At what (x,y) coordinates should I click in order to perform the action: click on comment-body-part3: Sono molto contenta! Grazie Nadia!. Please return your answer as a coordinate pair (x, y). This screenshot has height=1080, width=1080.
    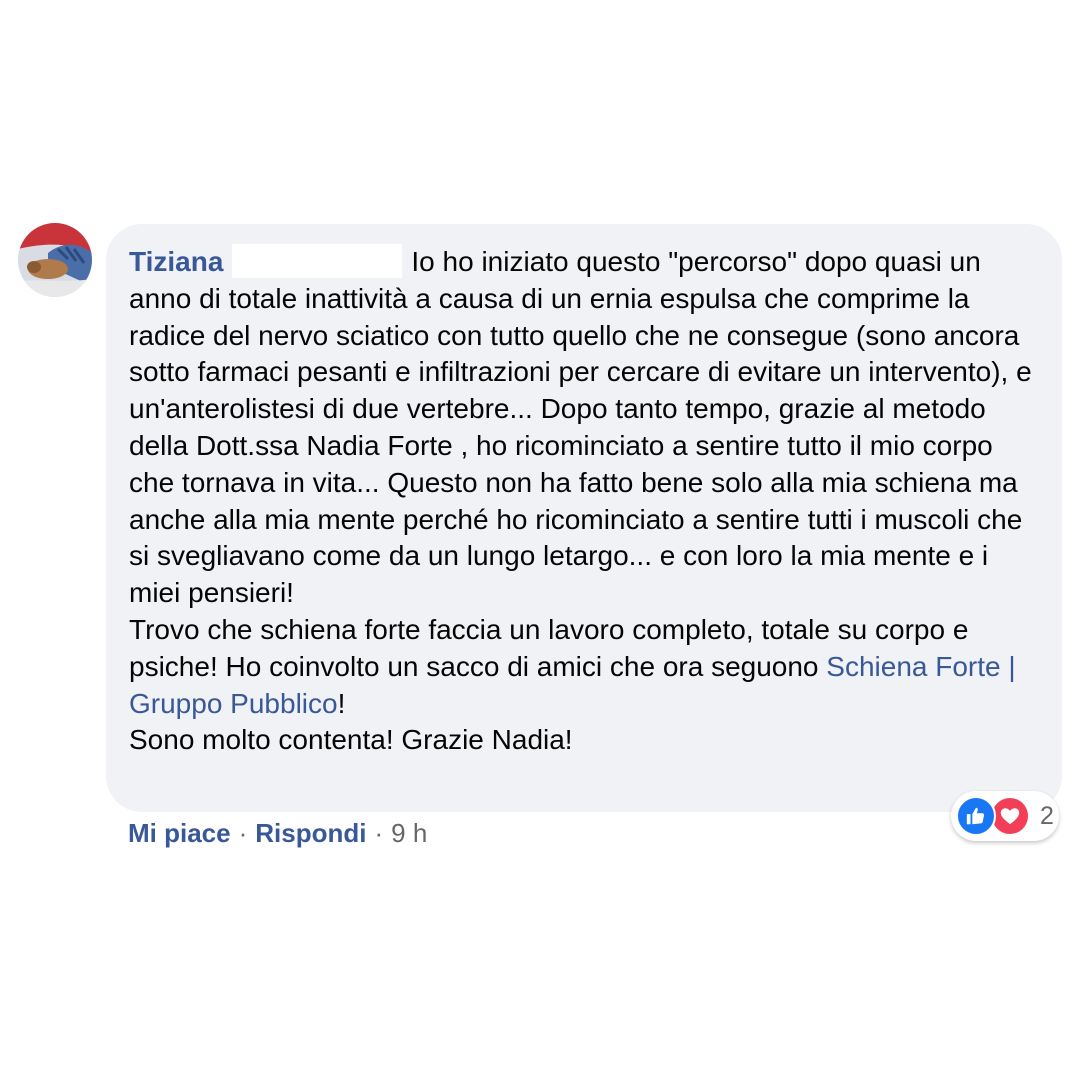
    Looking at the image, I should click on (351, 740).